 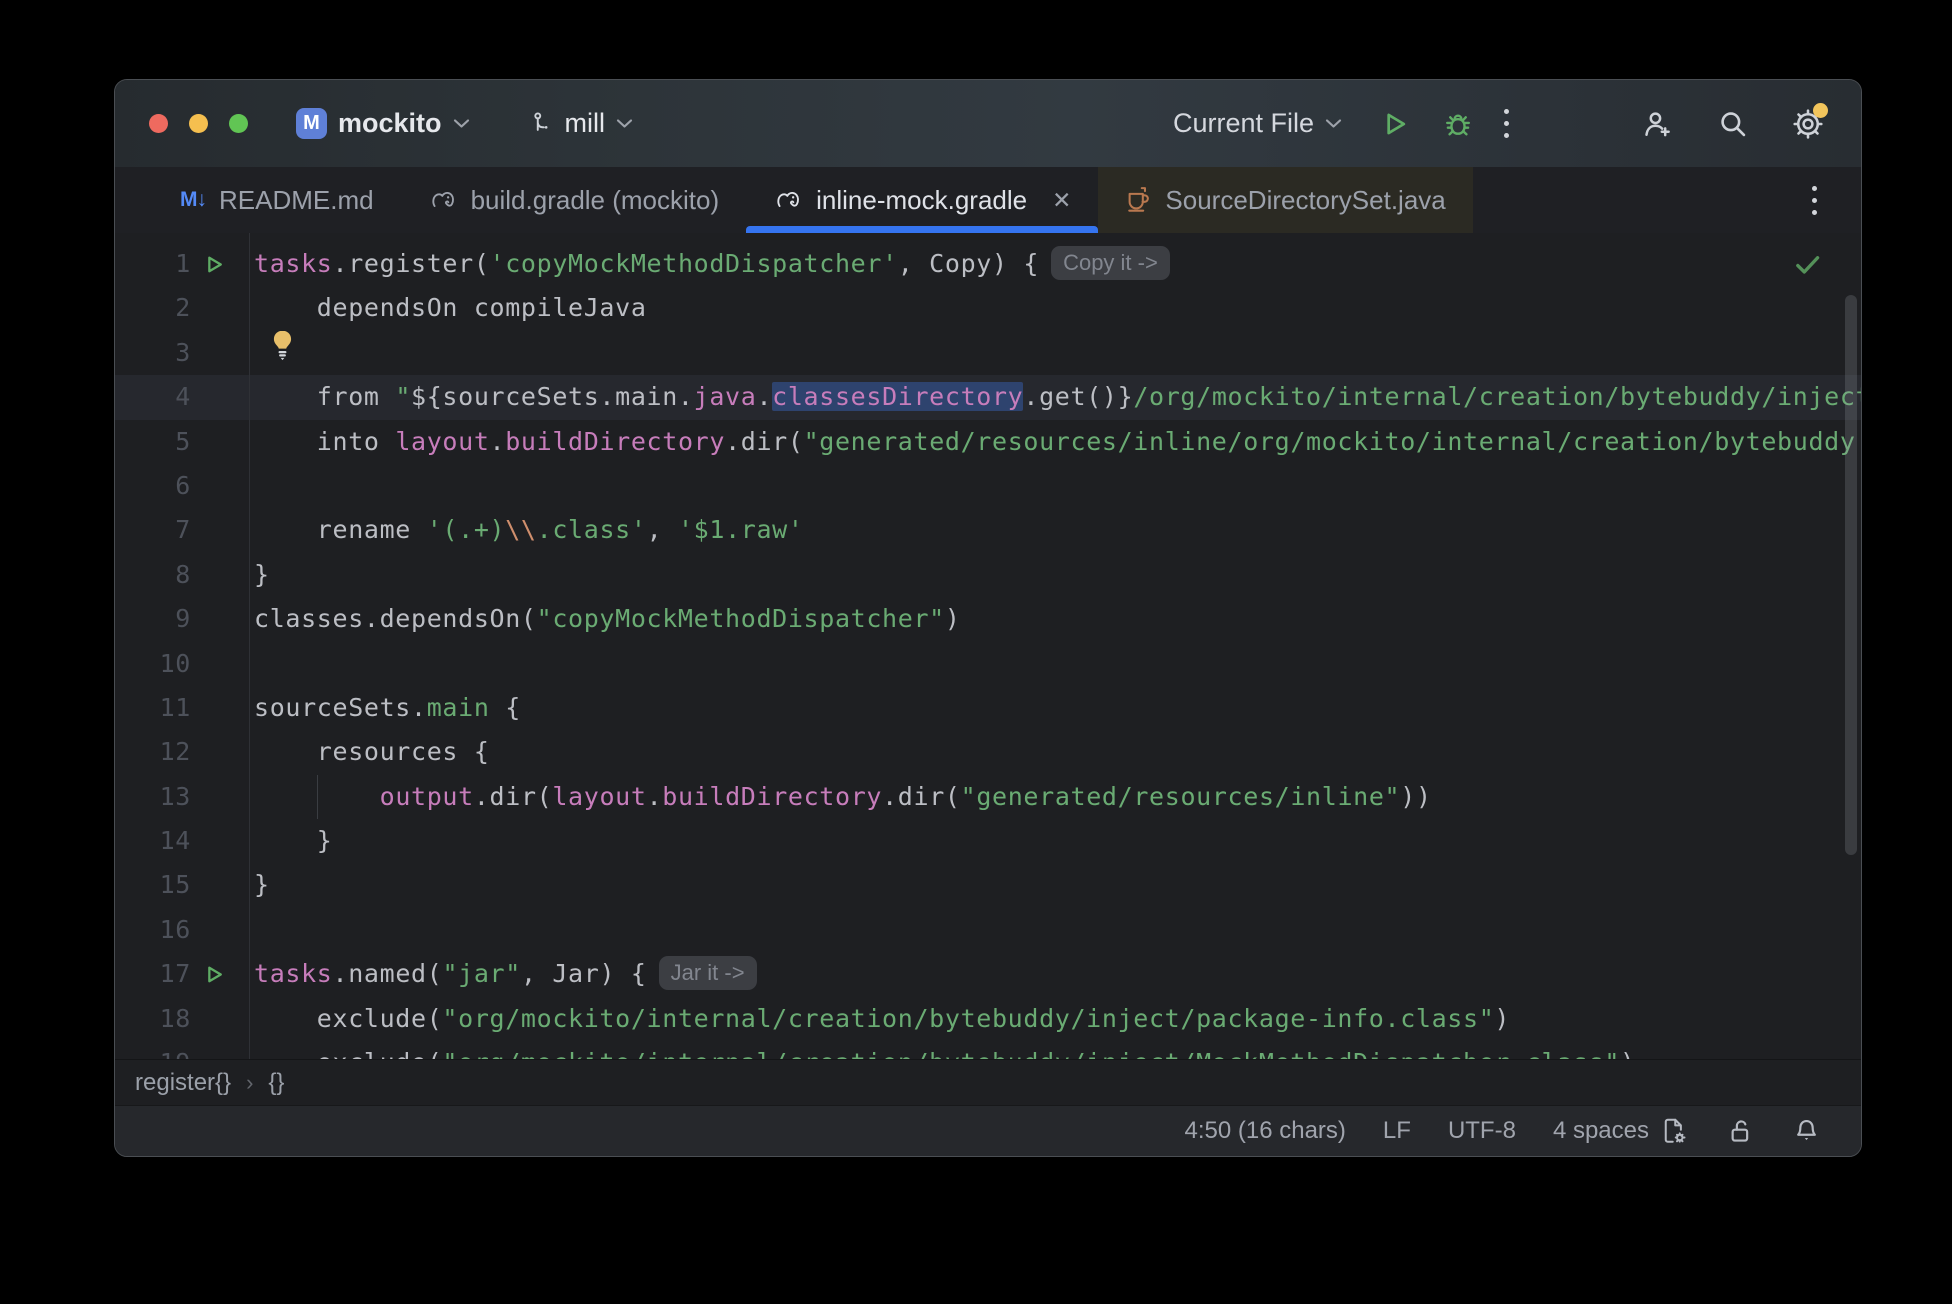 I want to click on line-number: 14, so click(x=175, y=841).